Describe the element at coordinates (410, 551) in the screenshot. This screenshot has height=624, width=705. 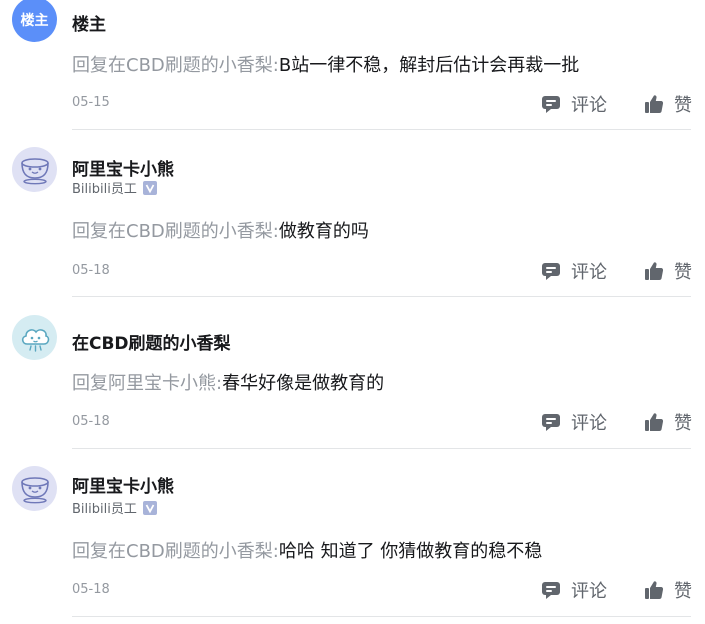
I see `reply-text: 哈哈 知道了 你猜做教育的稳不稳` at that location.